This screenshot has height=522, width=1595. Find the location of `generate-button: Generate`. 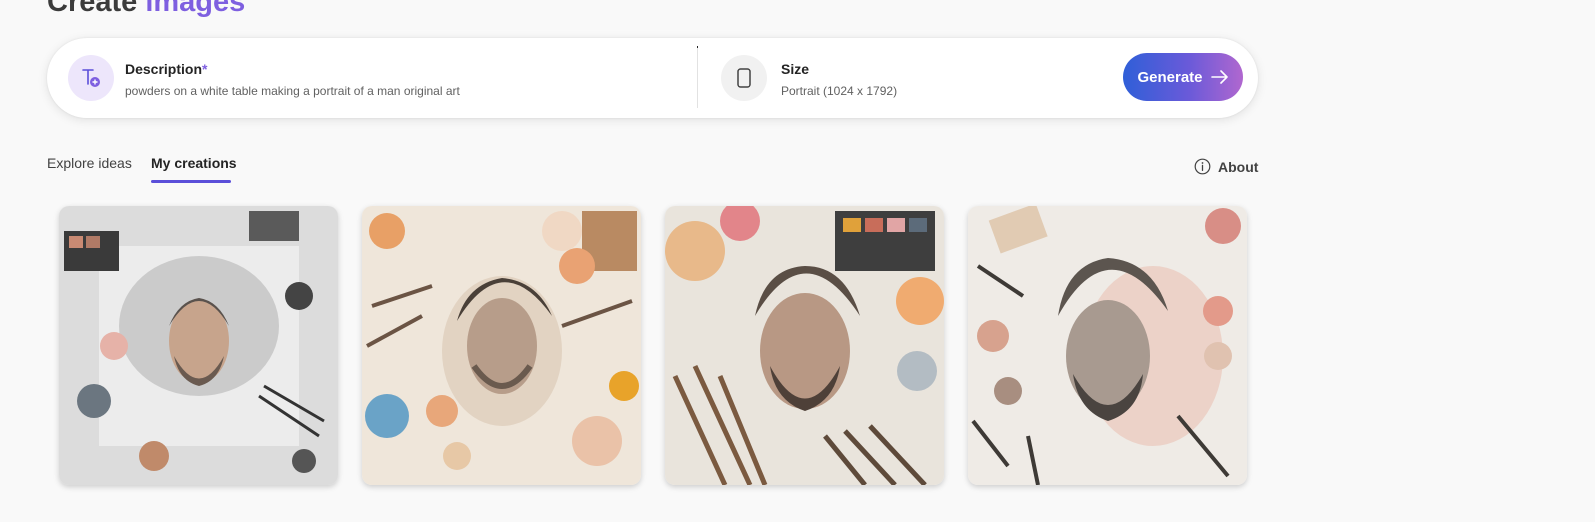

generate-button: Generate is located at coordinates (1183, 77).